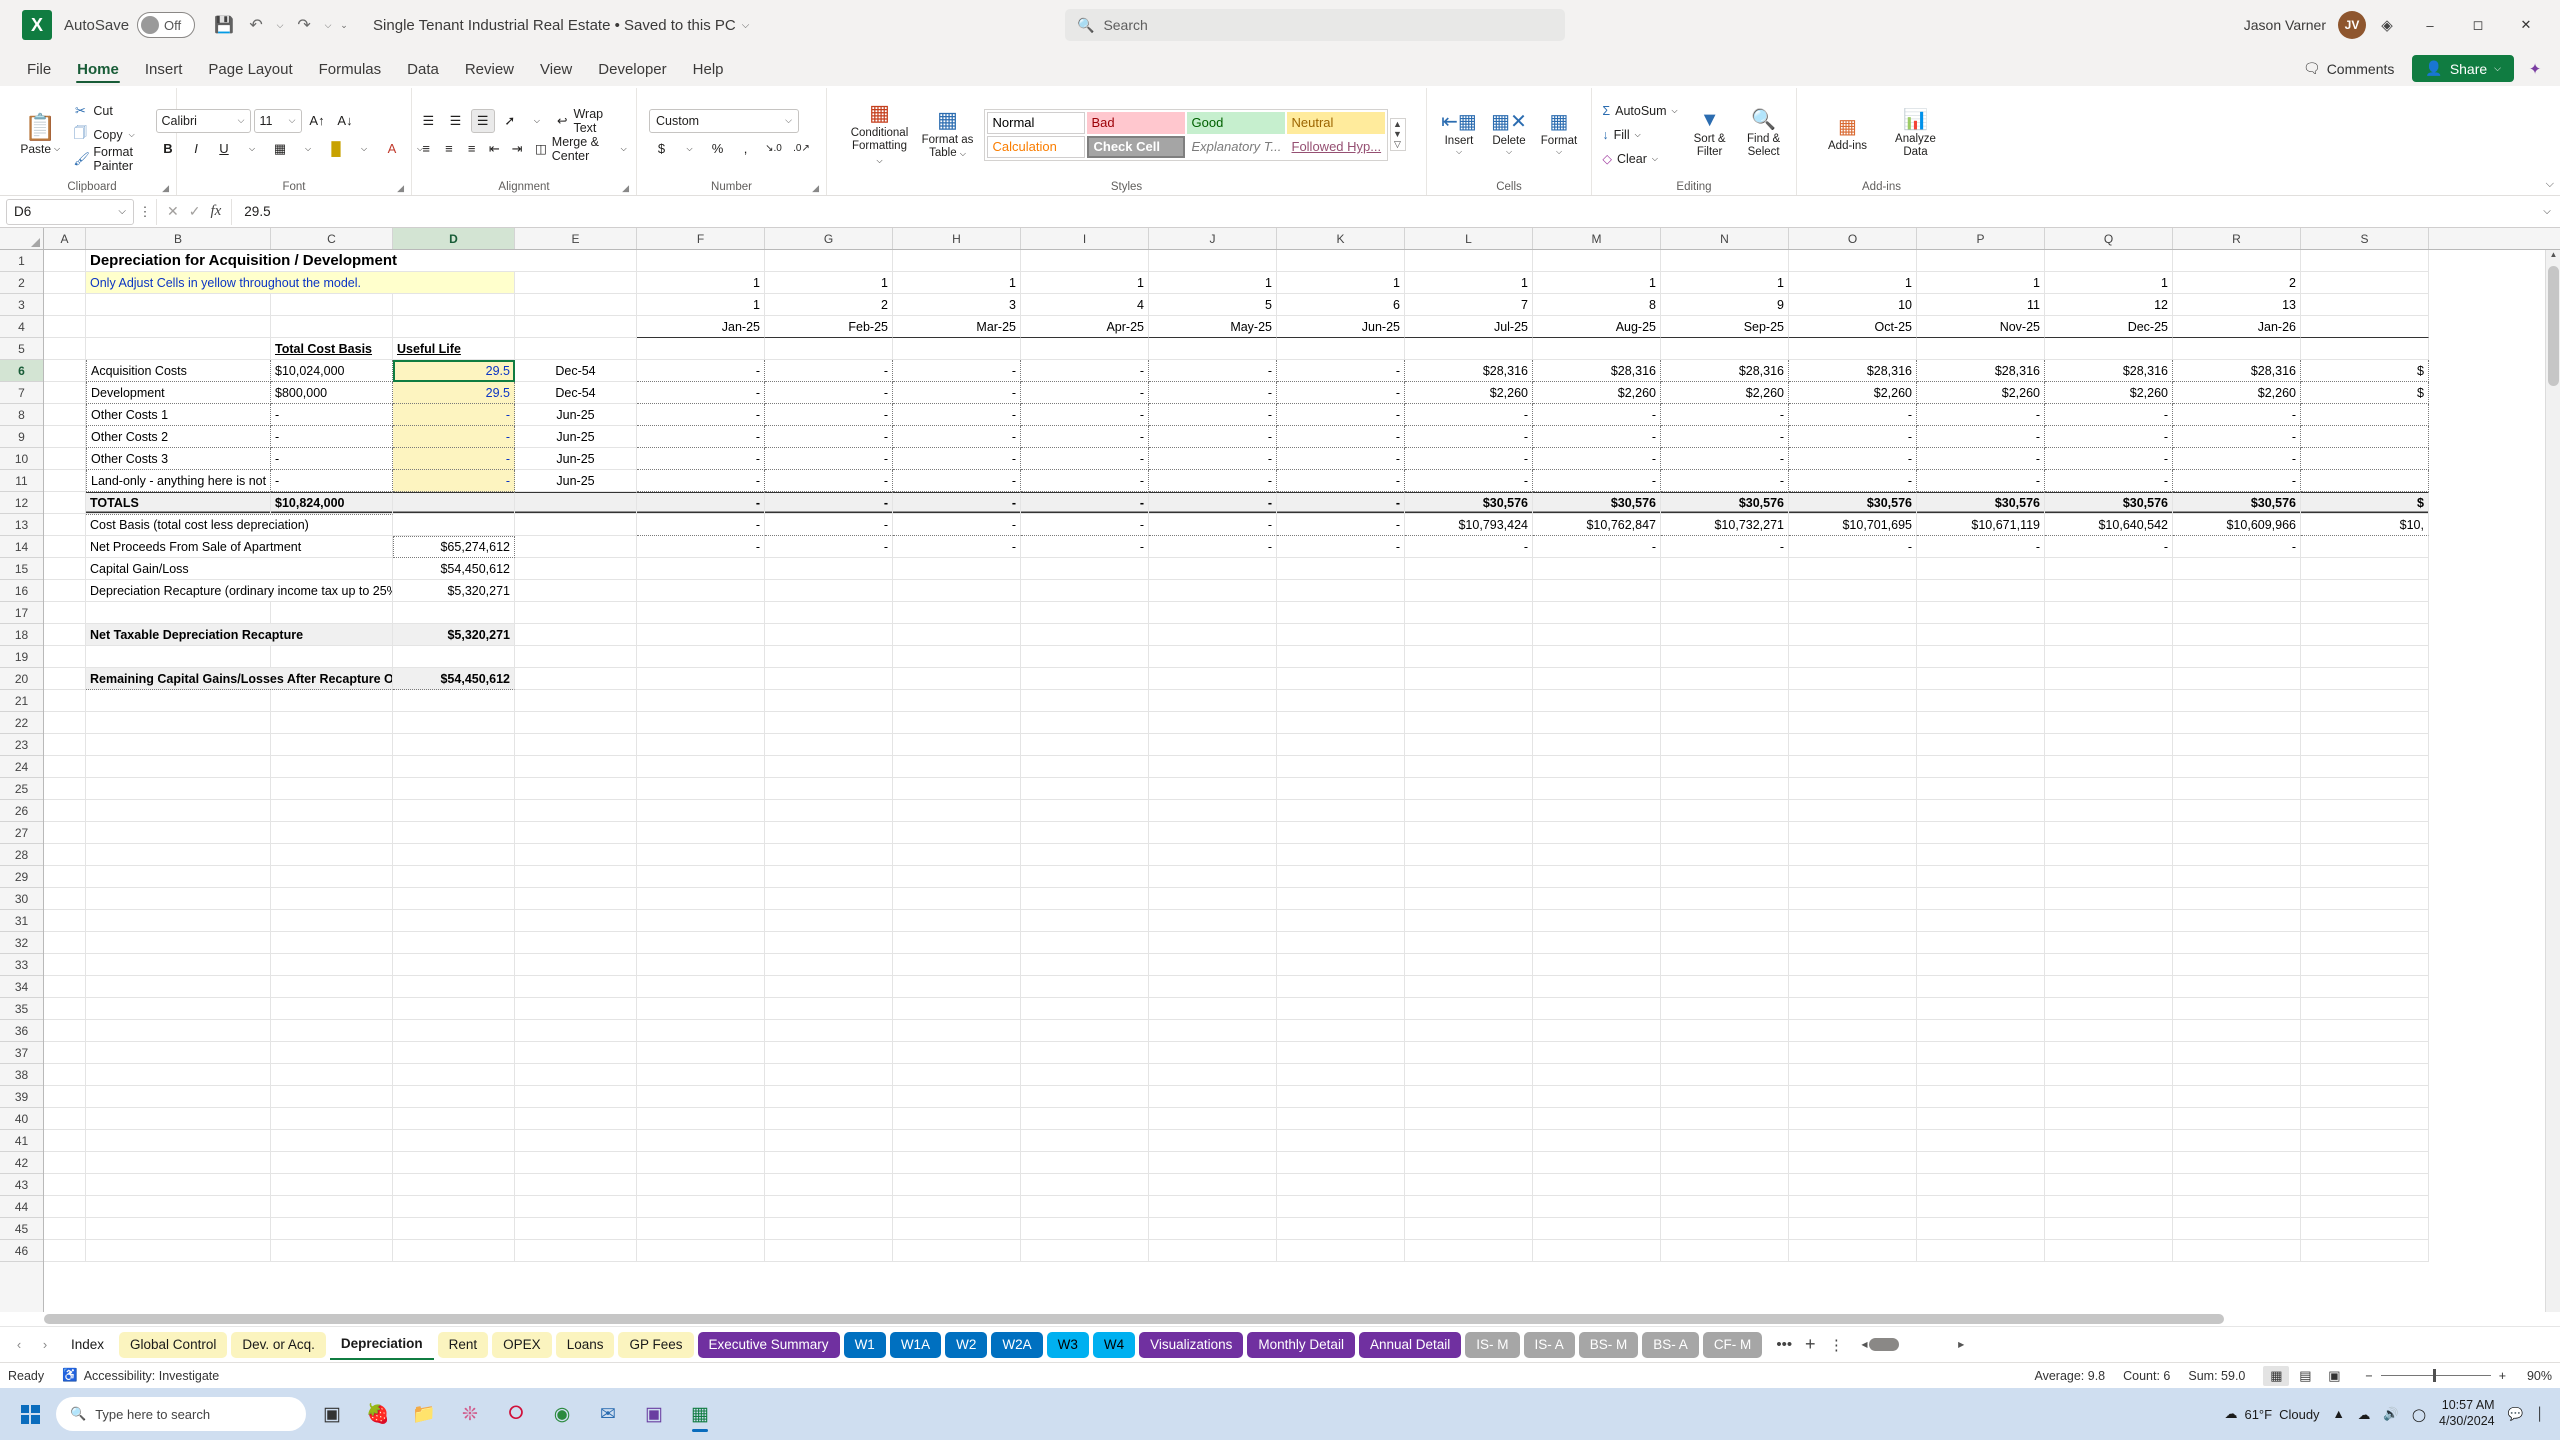 Image resolution: width=2560 pixels, height=1440 pixels. I want to click on copilot-icon: ◈, so click(2387, 25).